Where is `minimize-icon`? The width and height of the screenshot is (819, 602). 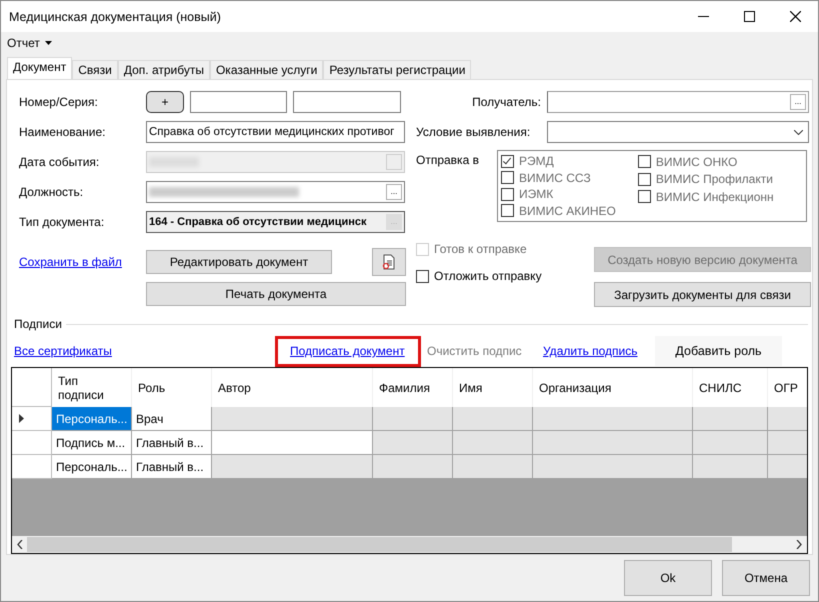 minimize-icon is located at coordinates (703, 17).